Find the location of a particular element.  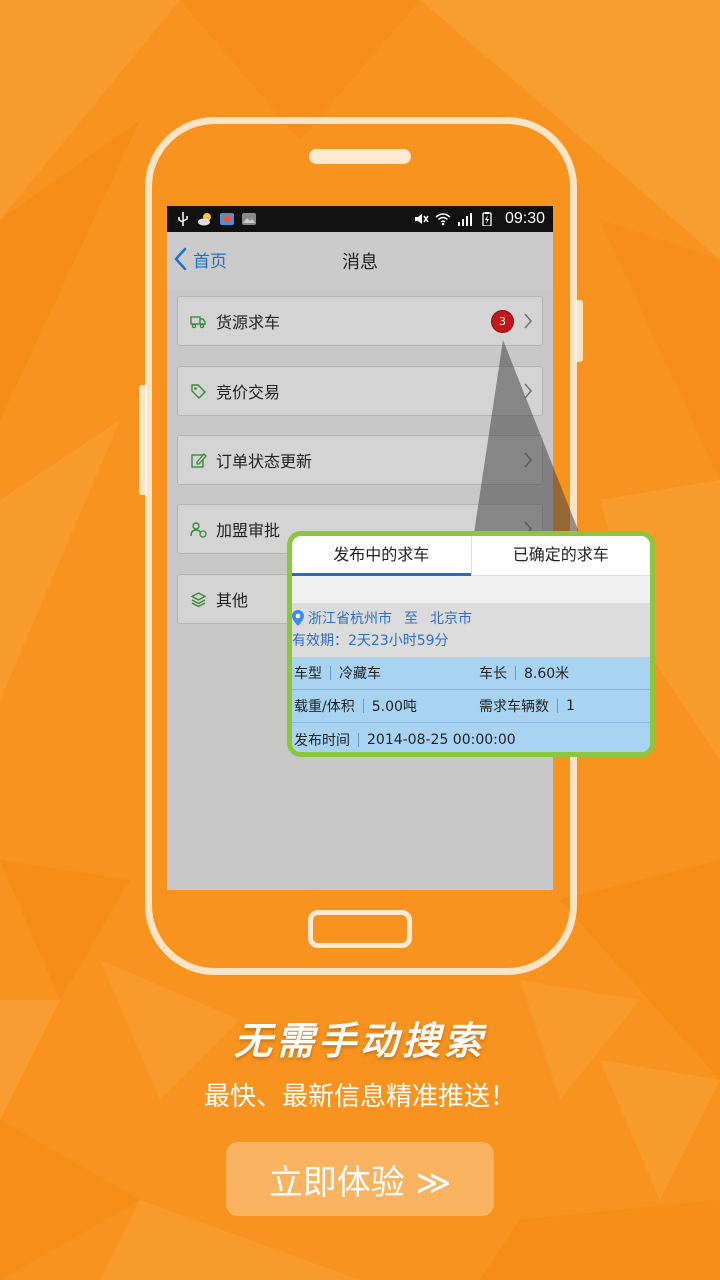

phone-volume-button is located at coordinates (143, 440).